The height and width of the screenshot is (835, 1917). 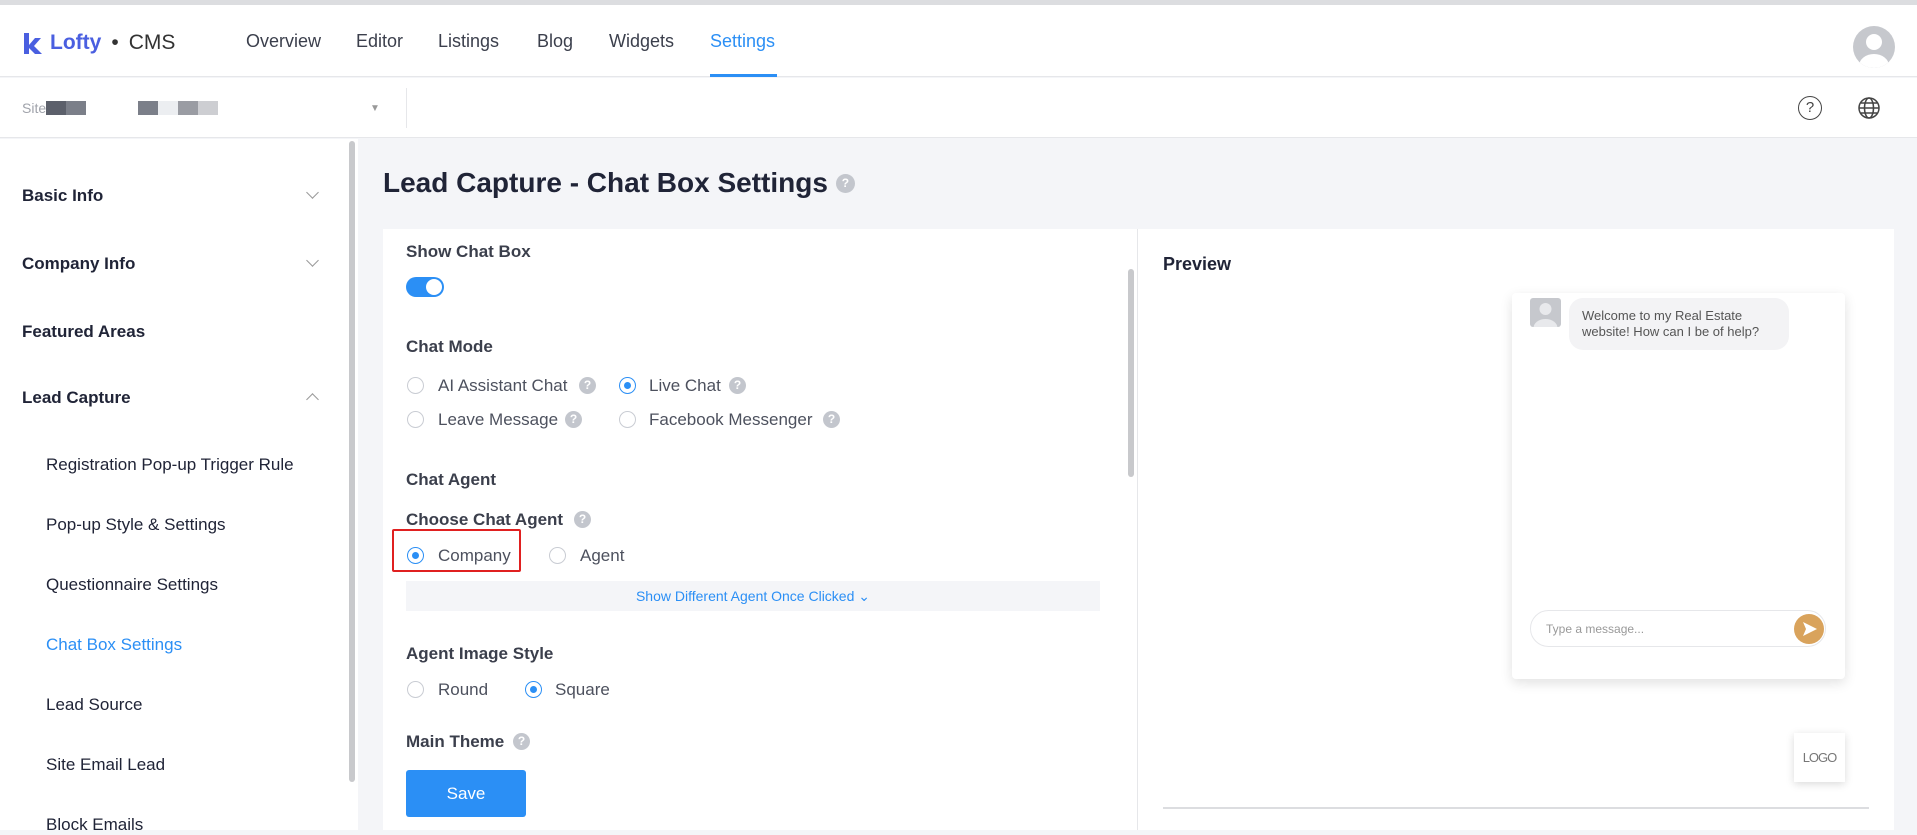 I want to click on sidebar-item-lead-capture: Lead Capture, so click(x=76, y=398).